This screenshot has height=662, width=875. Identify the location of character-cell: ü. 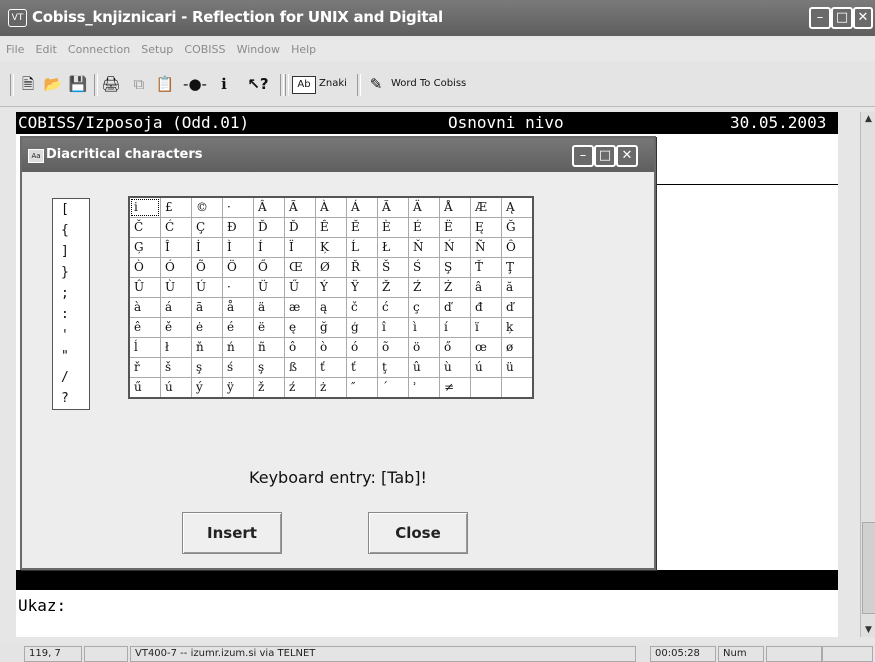
(517, 367).